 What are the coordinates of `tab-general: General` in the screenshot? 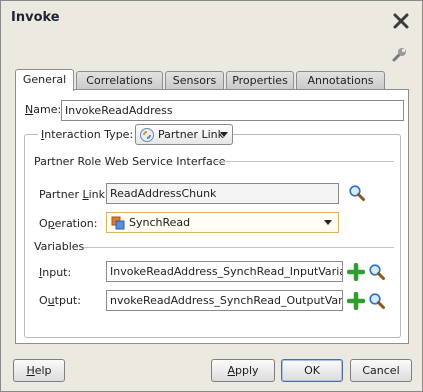 It's located at (44, 80).